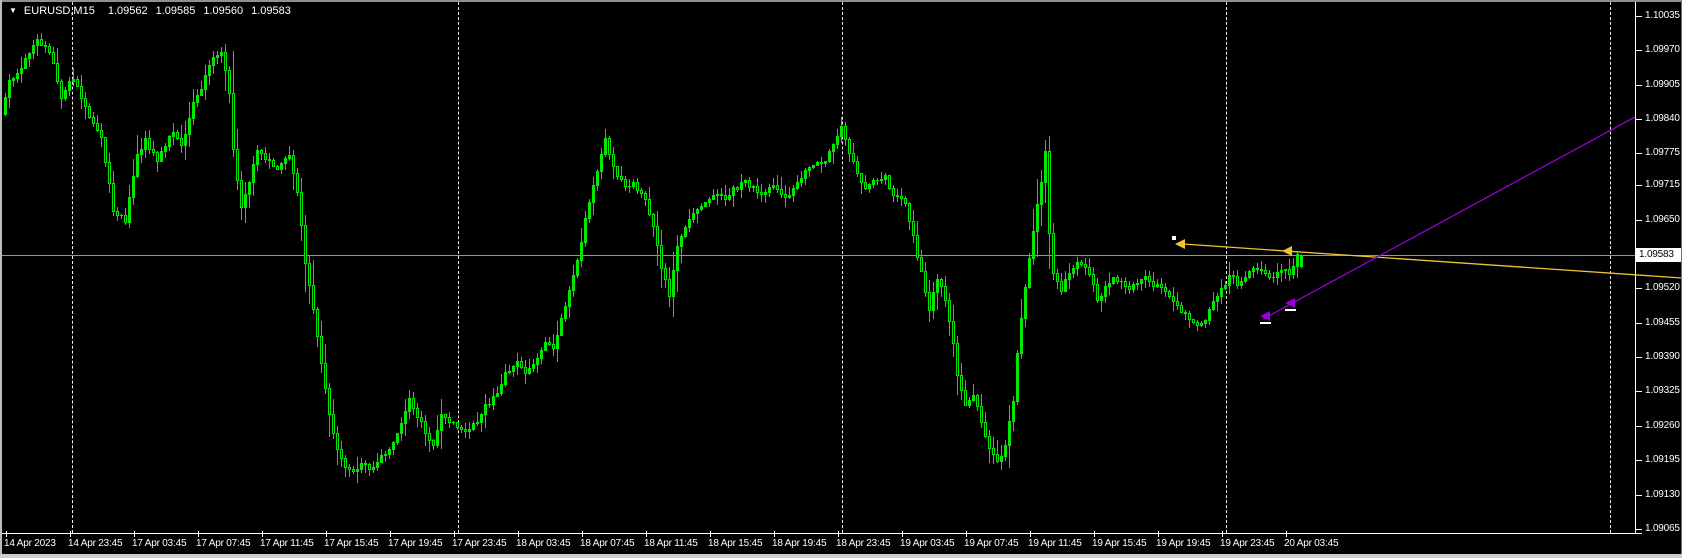  I want to click on symbol-dropdown-icon: ▼, so click(13, 10).